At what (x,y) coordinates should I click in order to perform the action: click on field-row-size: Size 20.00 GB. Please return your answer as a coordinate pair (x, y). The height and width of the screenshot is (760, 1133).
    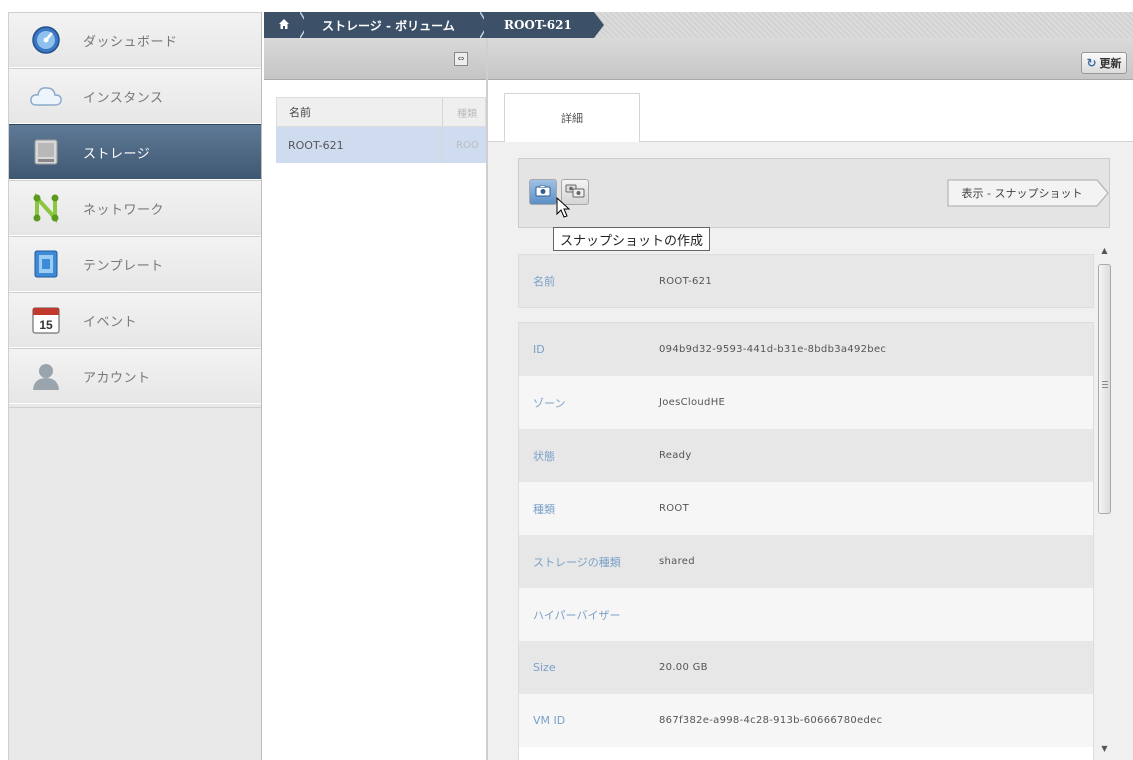
    Looking at the image, I should click on (806, 667).